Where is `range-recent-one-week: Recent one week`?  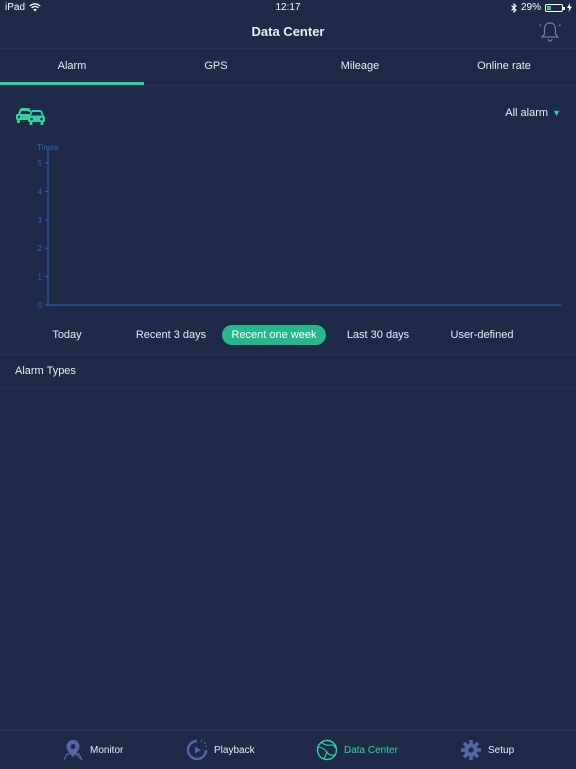 range-recent-one-week: Recent one week is located at coordinates (274, 335).